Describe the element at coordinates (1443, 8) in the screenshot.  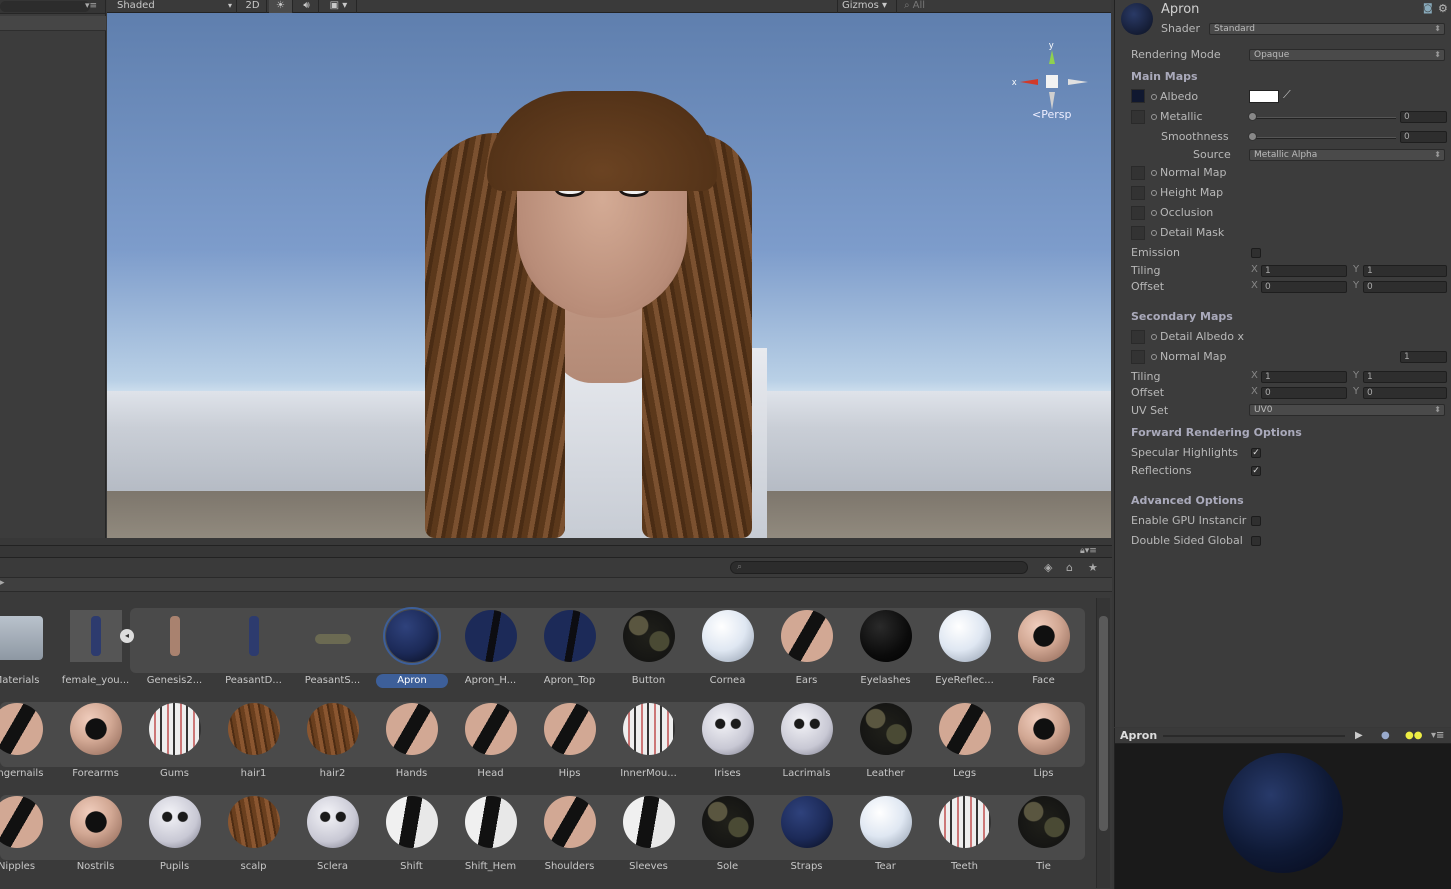
I see `gear-icon: ⚙` at that location.